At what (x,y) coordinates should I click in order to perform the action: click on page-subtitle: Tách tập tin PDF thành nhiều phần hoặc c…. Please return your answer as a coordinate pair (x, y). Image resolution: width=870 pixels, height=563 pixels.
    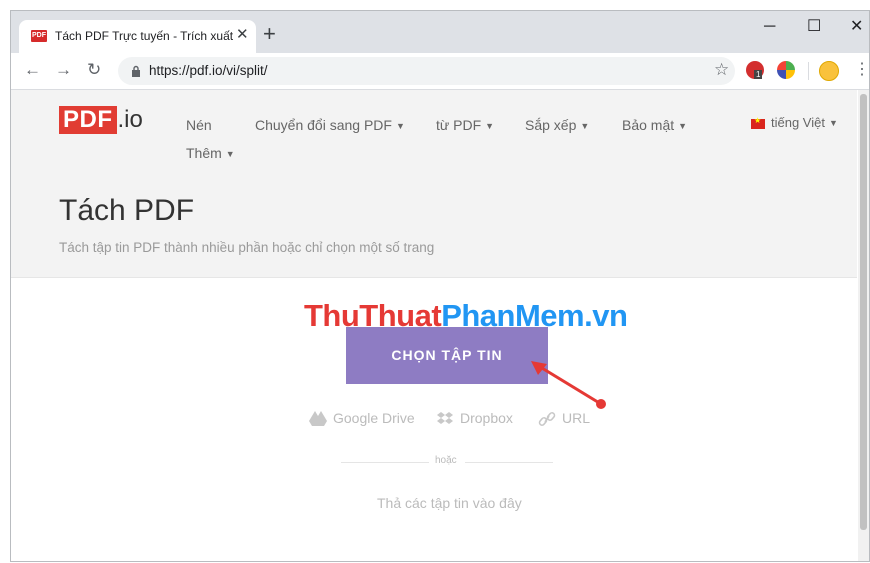
    Looking at the image, I should click on (247, 247).